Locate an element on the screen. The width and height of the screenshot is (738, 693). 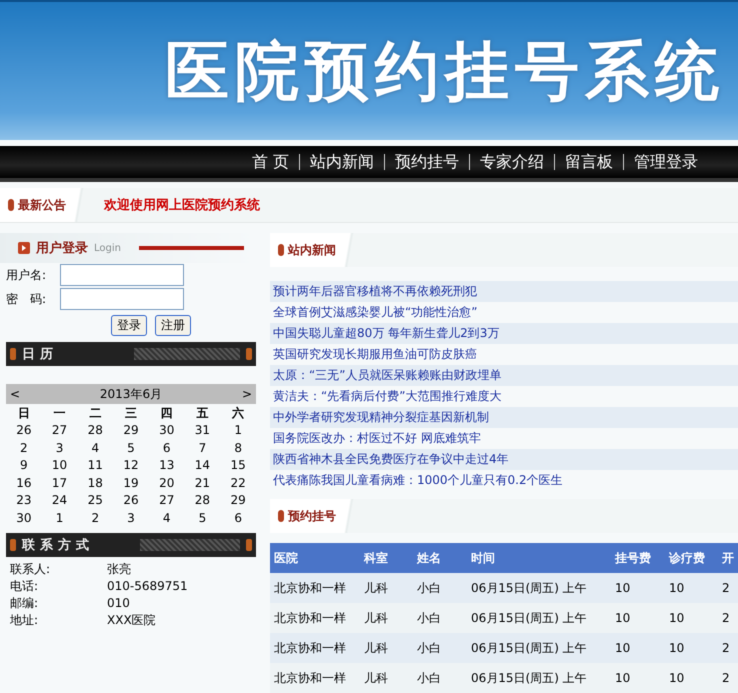
section-subtitle: Login is located at coordinates (107, 248).